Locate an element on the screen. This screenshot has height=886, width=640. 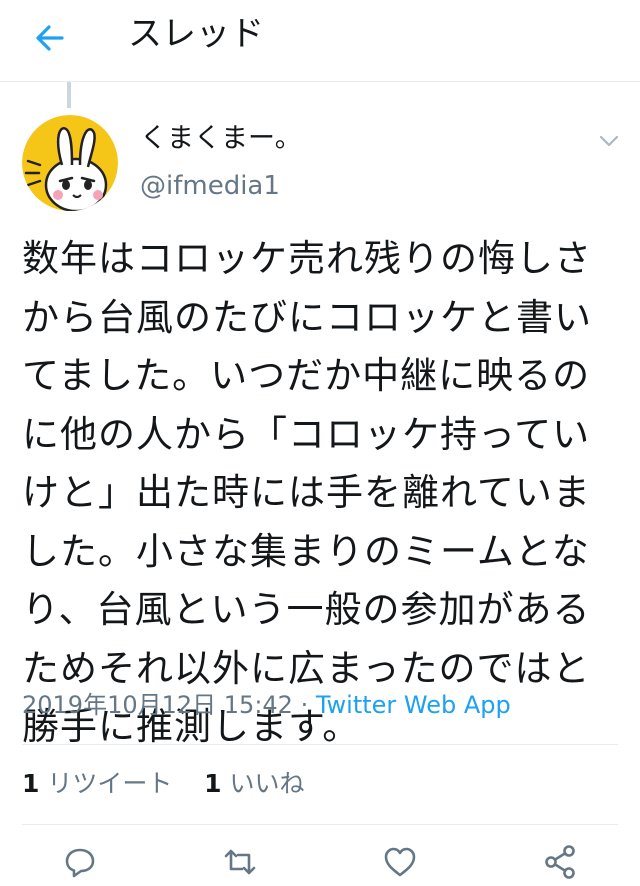
back-arrow-icon is located at coordinates (50, 38).